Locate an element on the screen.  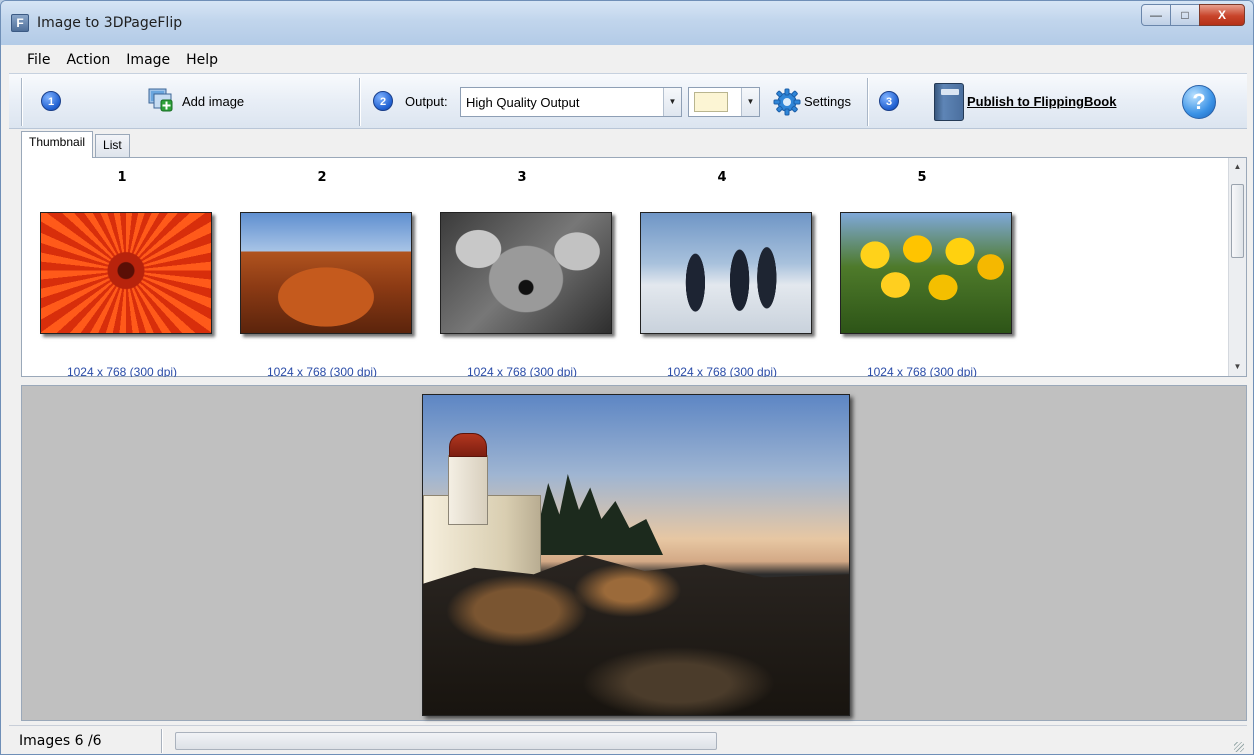
thumbnail-image-red-flower is located at coordinates (126, 273).